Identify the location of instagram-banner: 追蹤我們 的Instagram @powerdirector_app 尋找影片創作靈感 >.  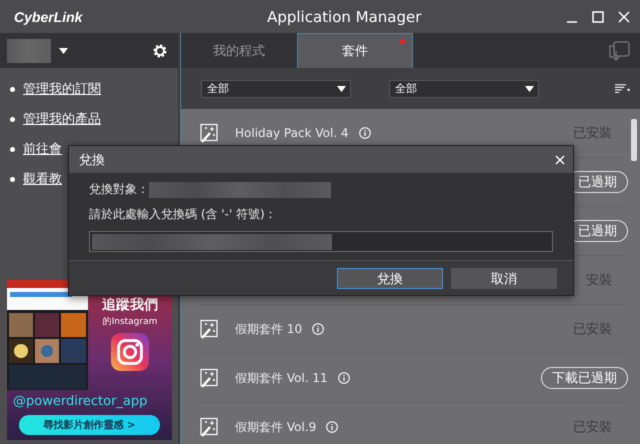
(89, 360).